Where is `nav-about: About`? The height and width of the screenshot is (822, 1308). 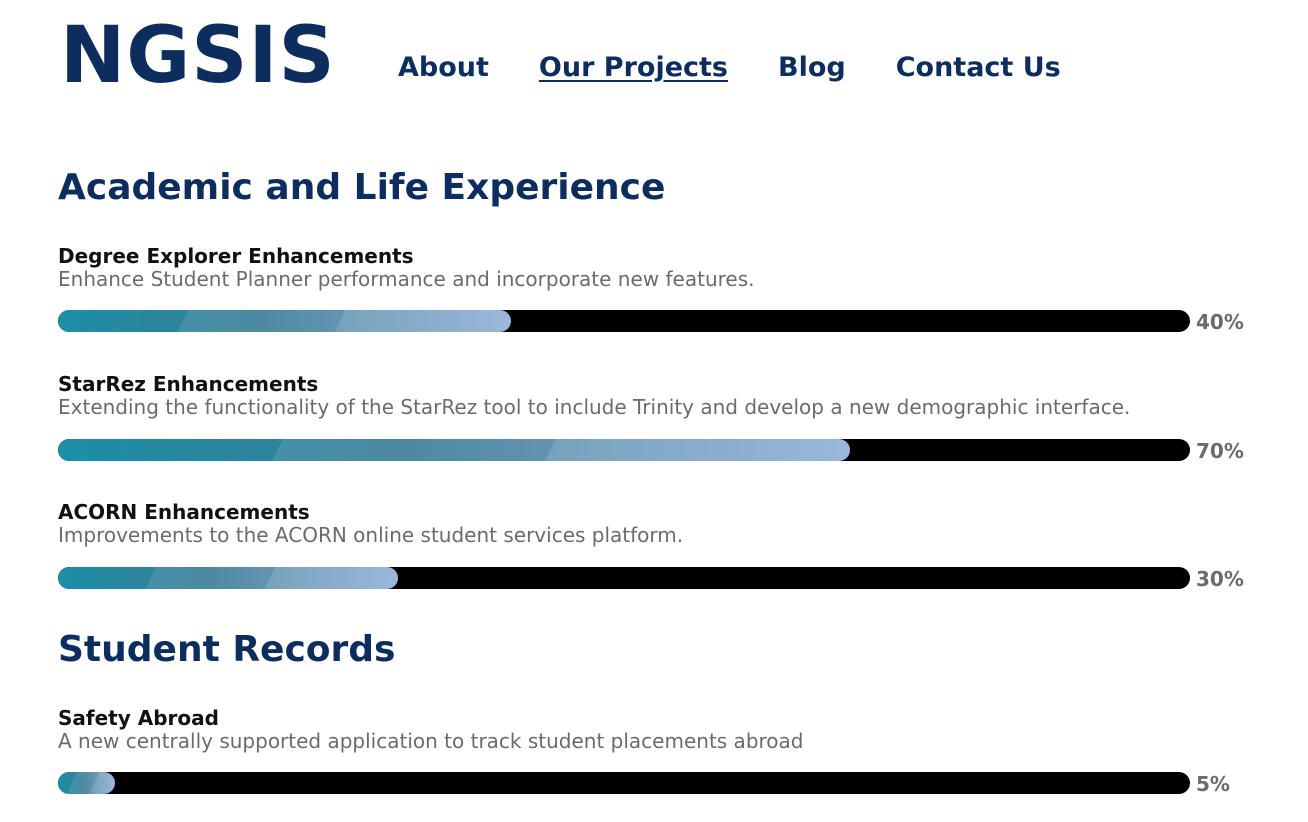 nav-about: About is located at coordinates (443, 68).